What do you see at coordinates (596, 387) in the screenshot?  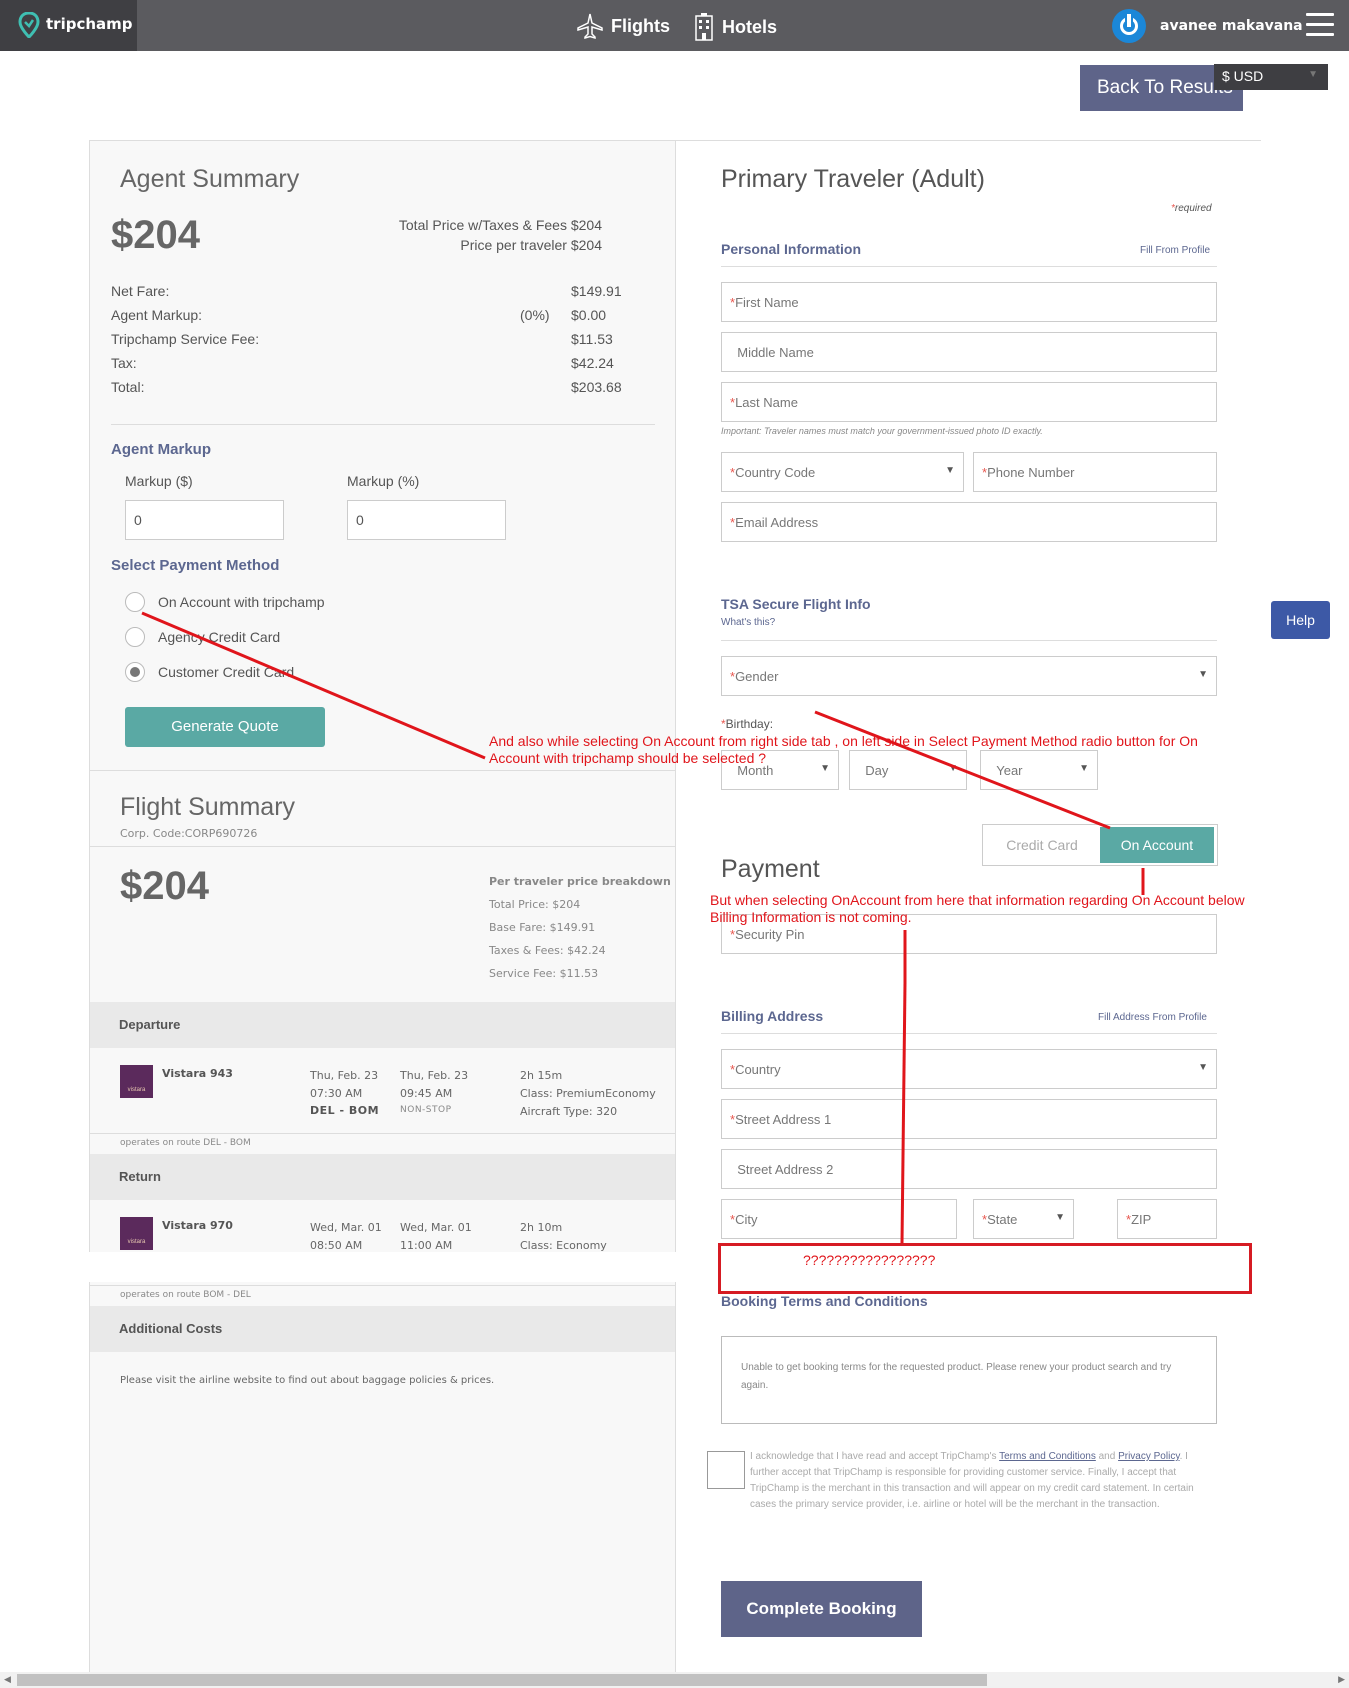 I see `fare-row-value: $203.68` at bounding box center [596, 387].